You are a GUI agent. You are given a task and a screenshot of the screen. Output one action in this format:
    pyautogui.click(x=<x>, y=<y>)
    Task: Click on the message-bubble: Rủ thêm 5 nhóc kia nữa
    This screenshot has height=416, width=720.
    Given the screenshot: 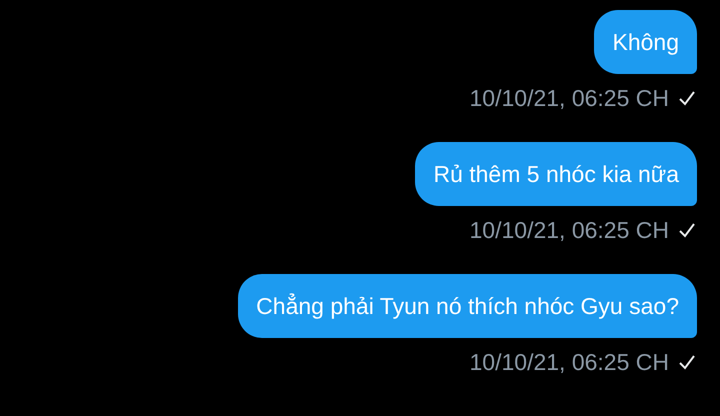 What is the action you would take?
    pyautogui.click(x=556, y=174)
    